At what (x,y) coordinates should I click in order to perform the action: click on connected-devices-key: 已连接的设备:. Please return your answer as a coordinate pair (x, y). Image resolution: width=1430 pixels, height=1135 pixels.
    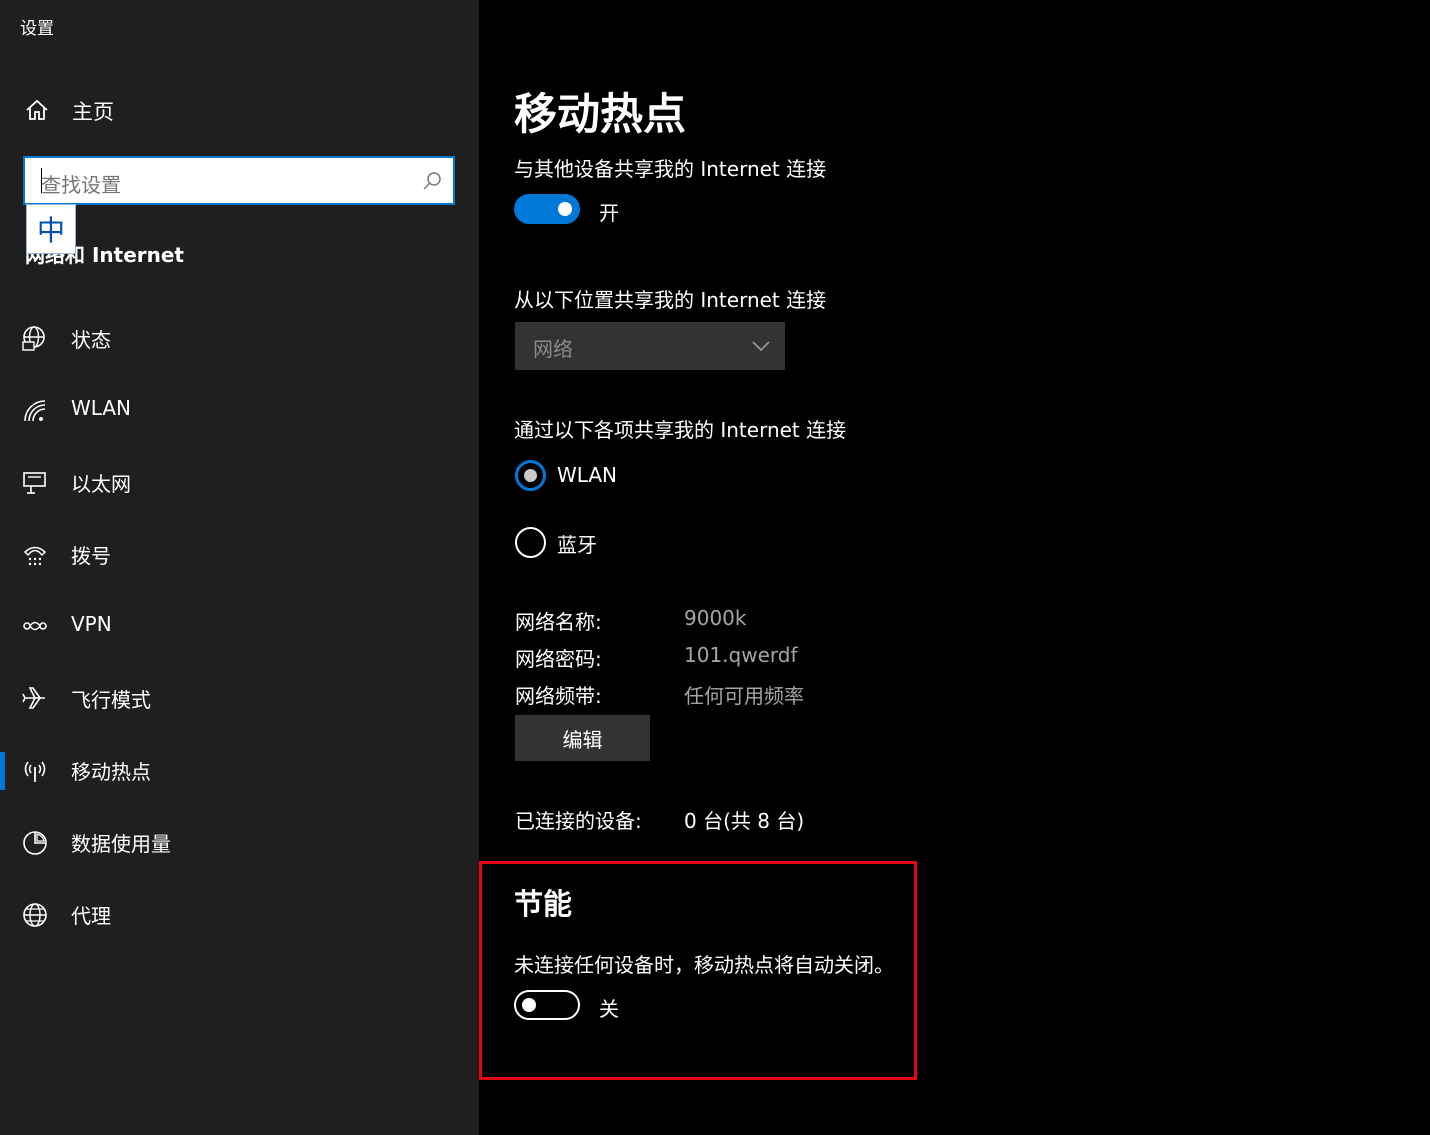
    Looking at the image, I should click on (578, 821).